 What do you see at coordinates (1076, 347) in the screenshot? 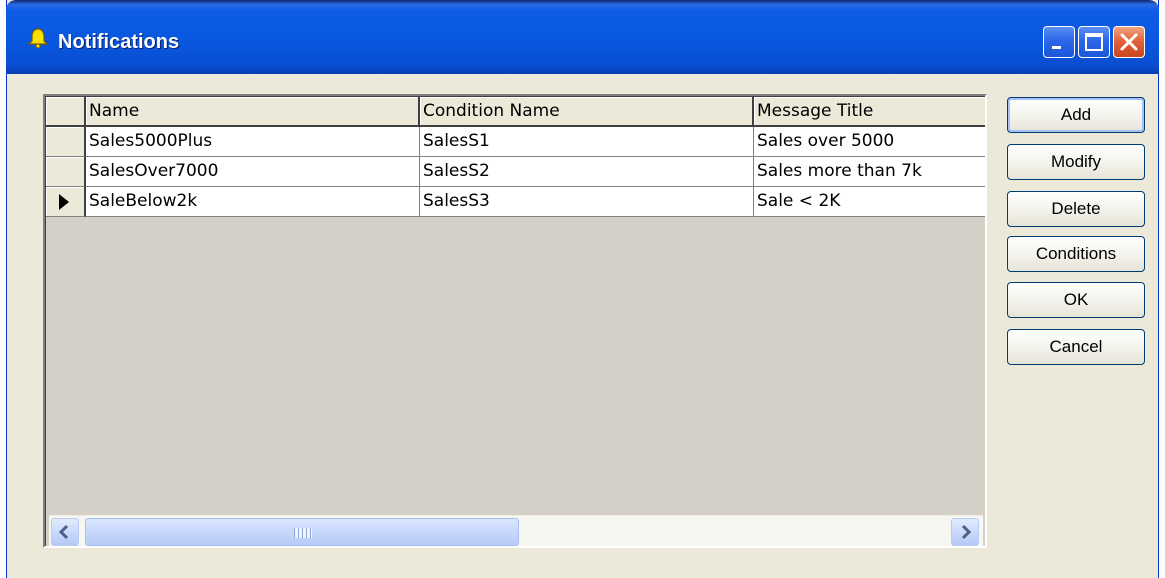
I see `cancel-button: Cancel` at bounding box center [1076, 347].